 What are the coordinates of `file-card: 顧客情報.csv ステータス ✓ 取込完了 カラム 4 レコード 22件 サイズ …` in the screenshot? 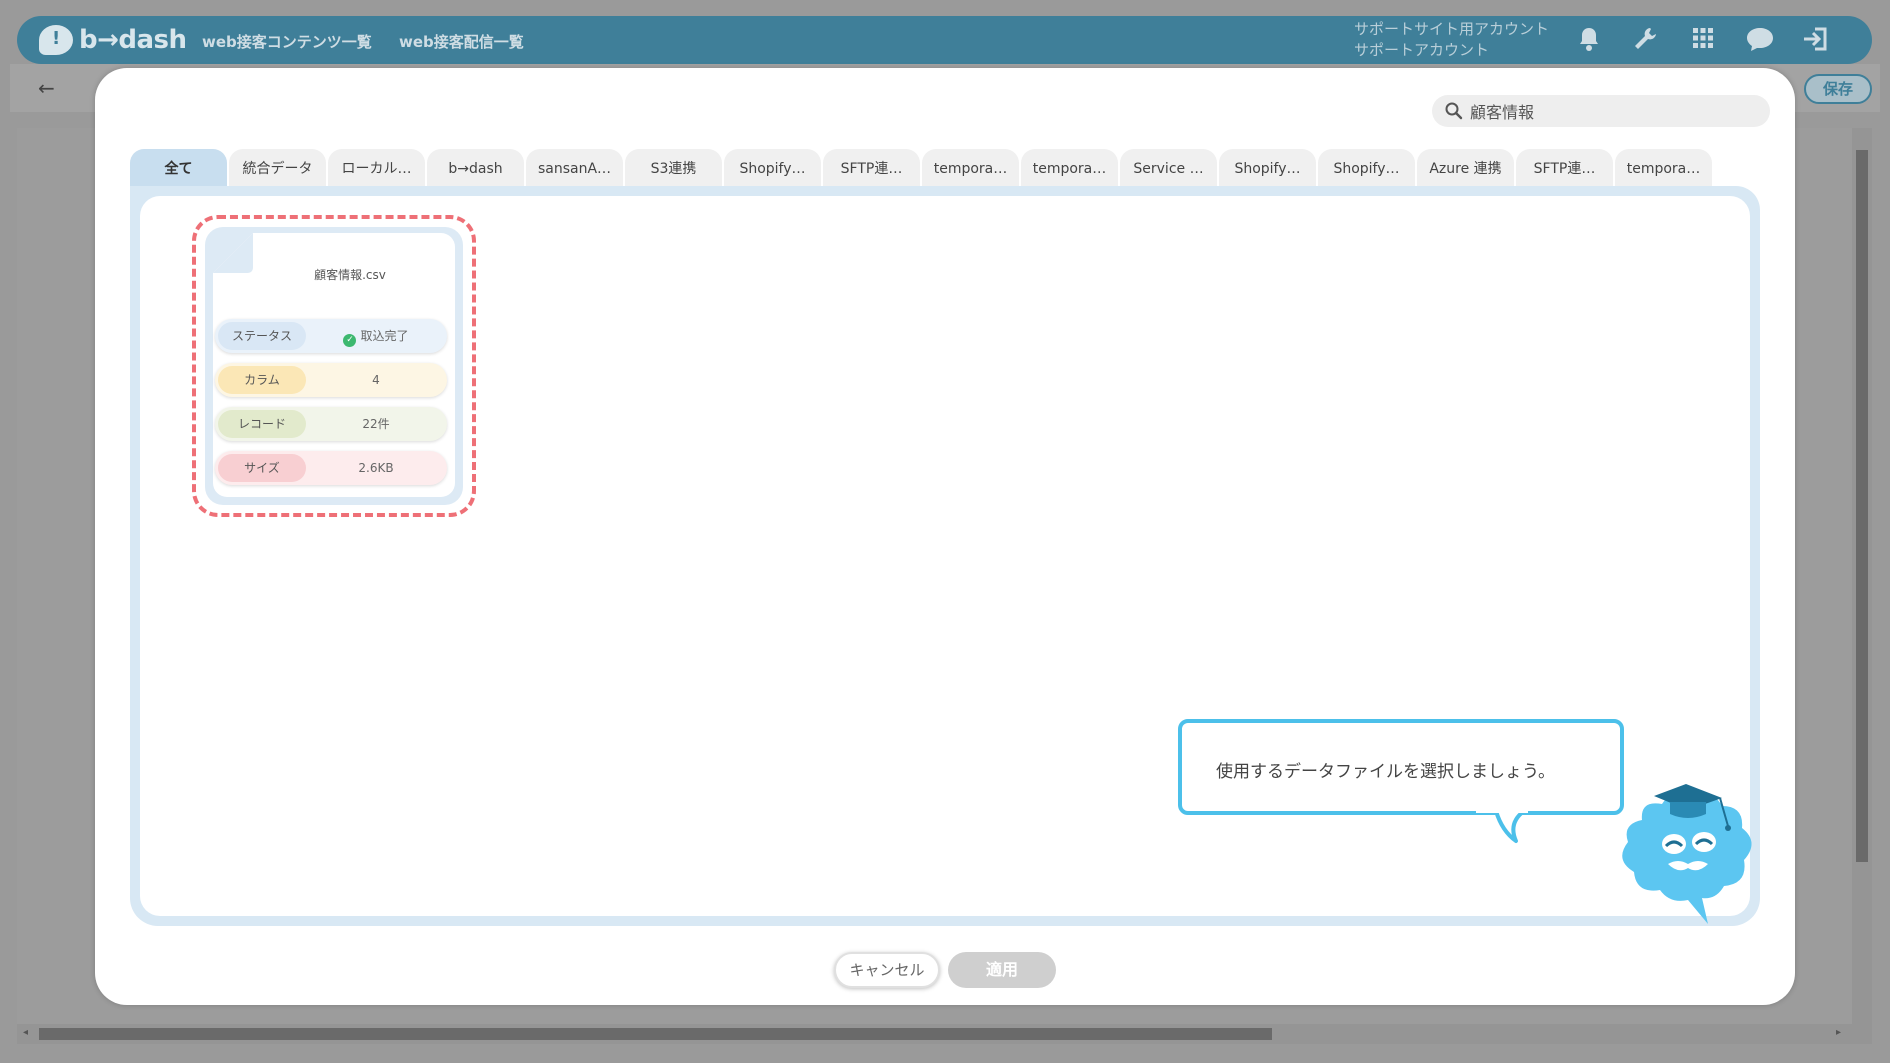 It's located at (334, 366).